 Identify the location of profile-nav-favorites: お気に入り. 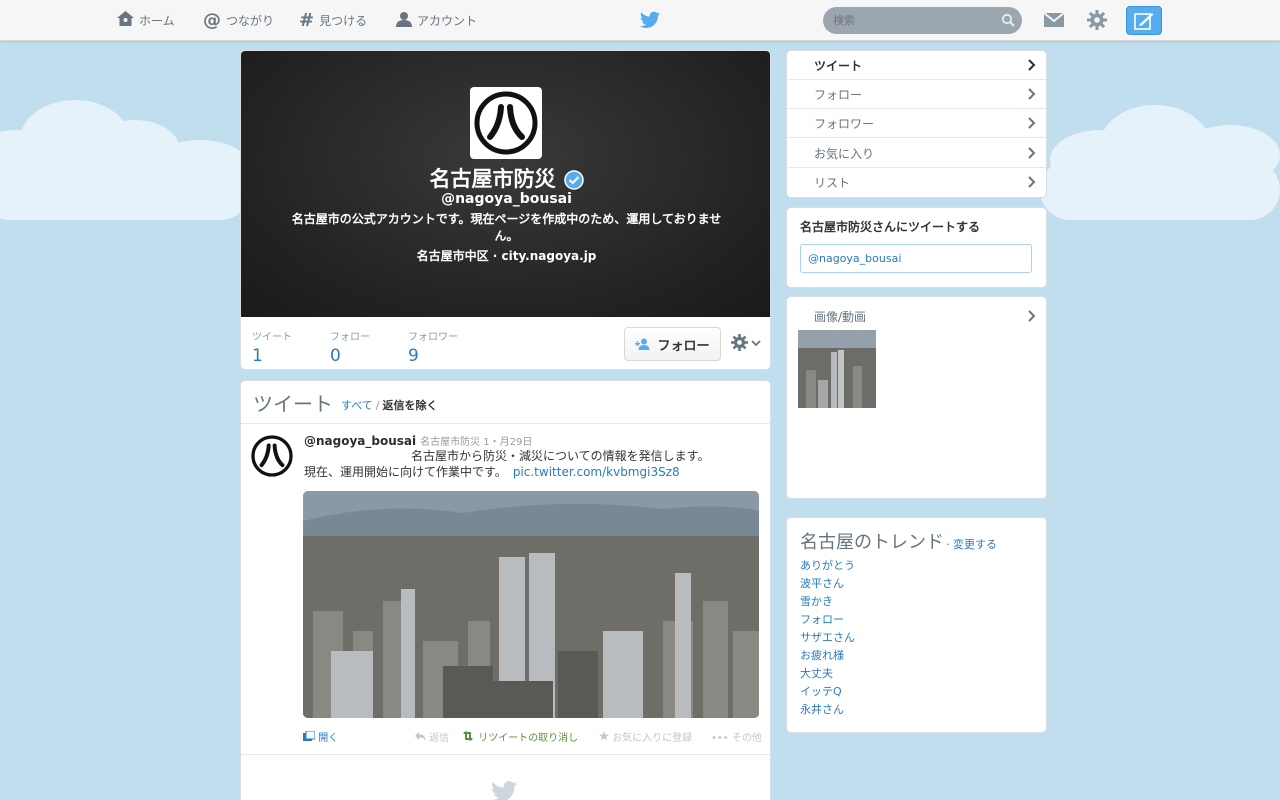
(916, 153).